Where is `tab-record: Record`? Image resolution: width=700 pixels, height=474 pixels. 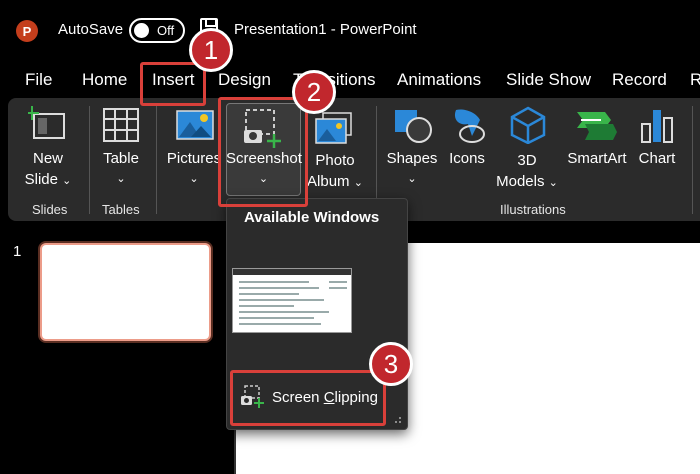
tab-record: Record is located at coordinates (639, 80).